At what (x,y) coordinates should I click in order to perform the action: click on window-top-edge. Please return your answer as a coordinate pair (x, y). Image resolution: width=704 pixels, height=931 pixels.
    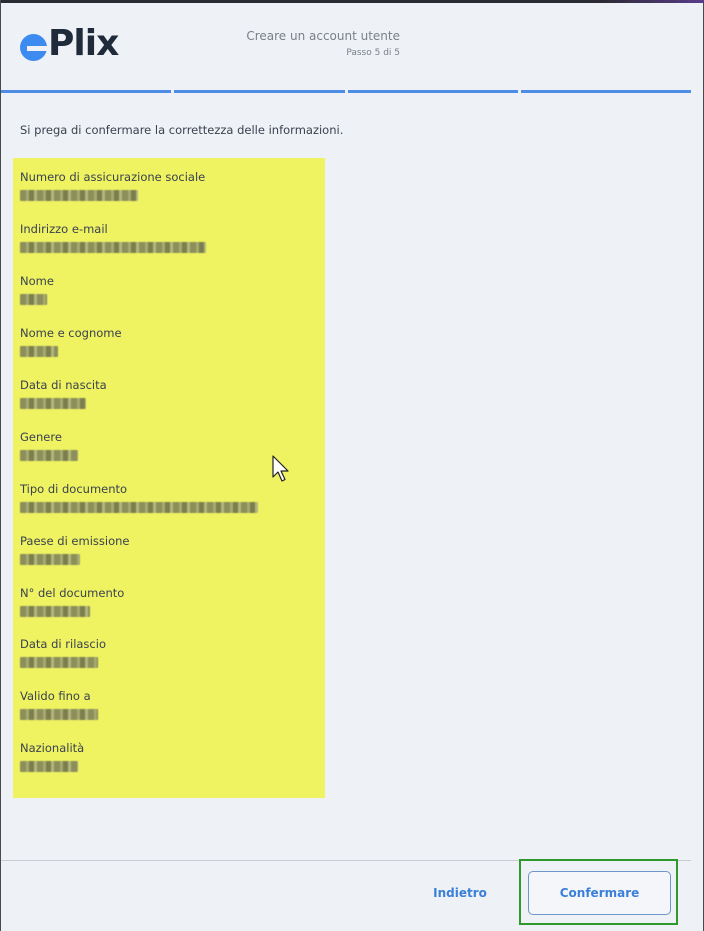
    Looking at the image, I should click on (352, 1).